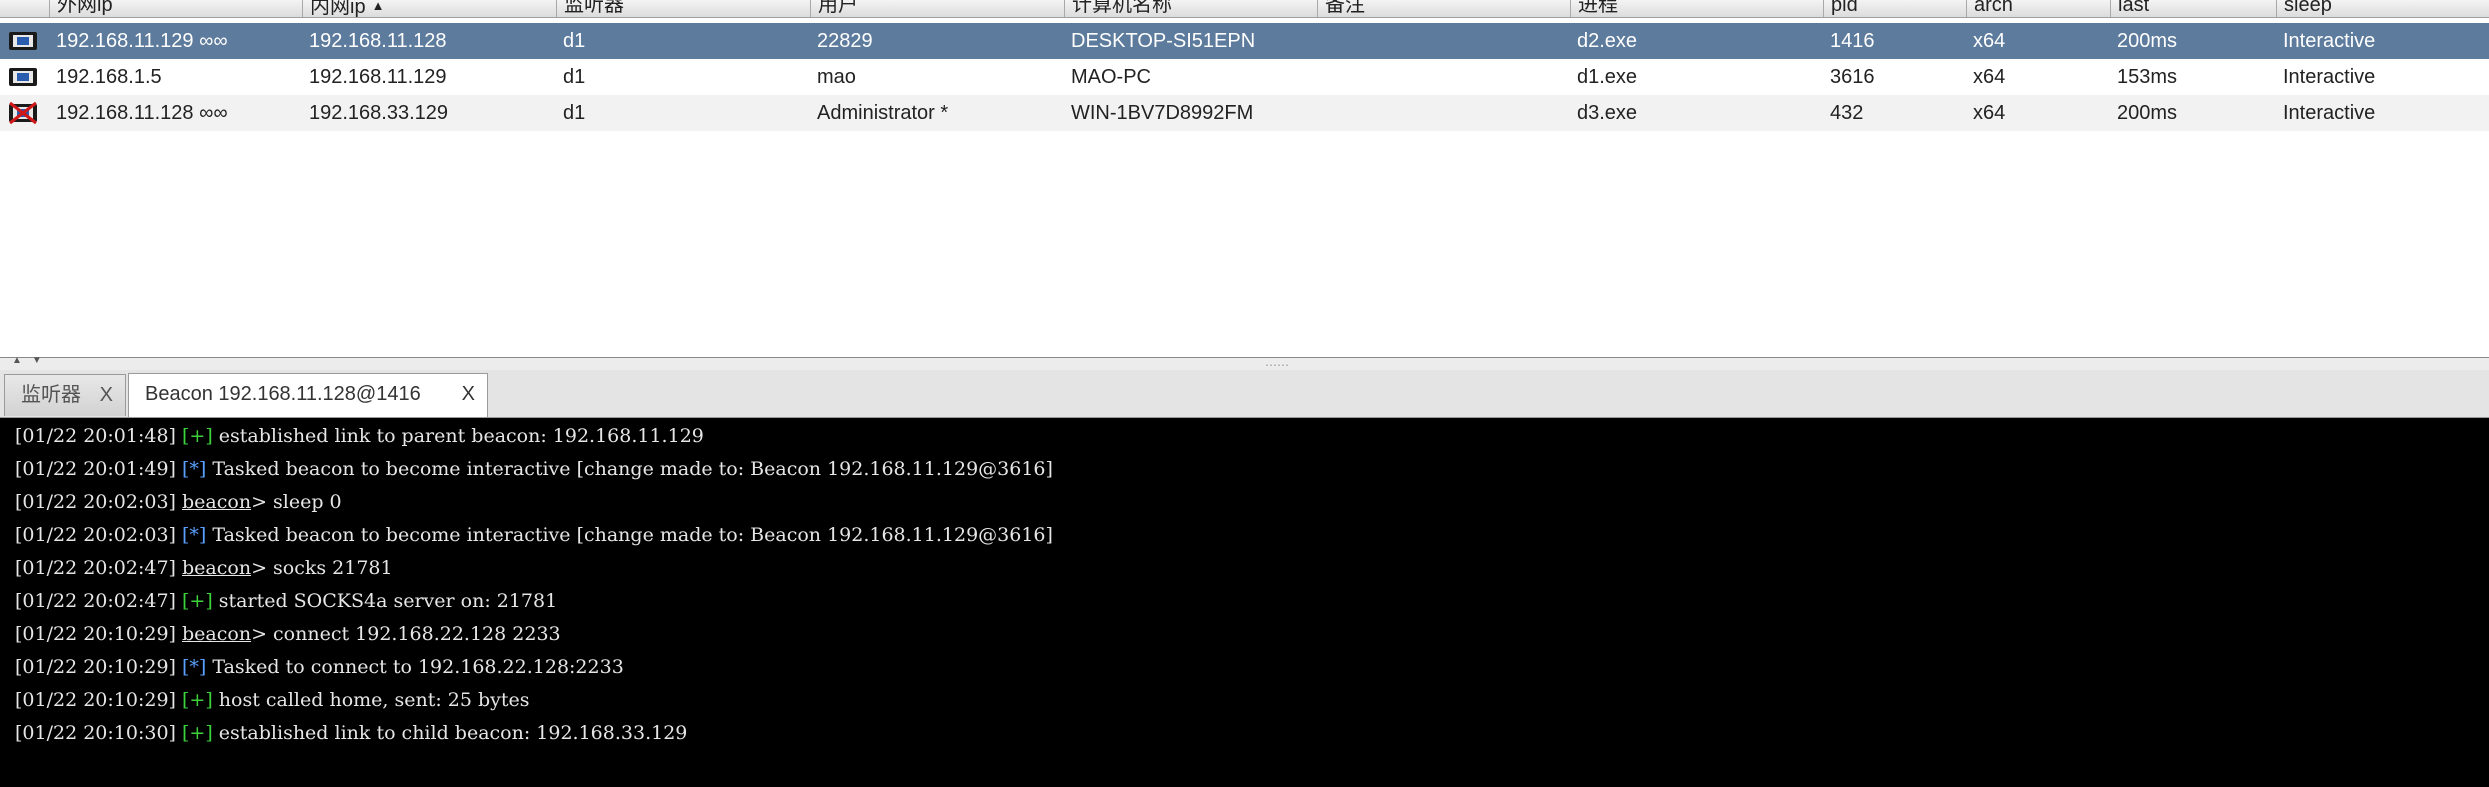 This screenshot has width=2489, height=787. Describe the element at coordinates (109, 77) in the screenshot. I see `external-ip-cell: 192.168.1.5` at that location.